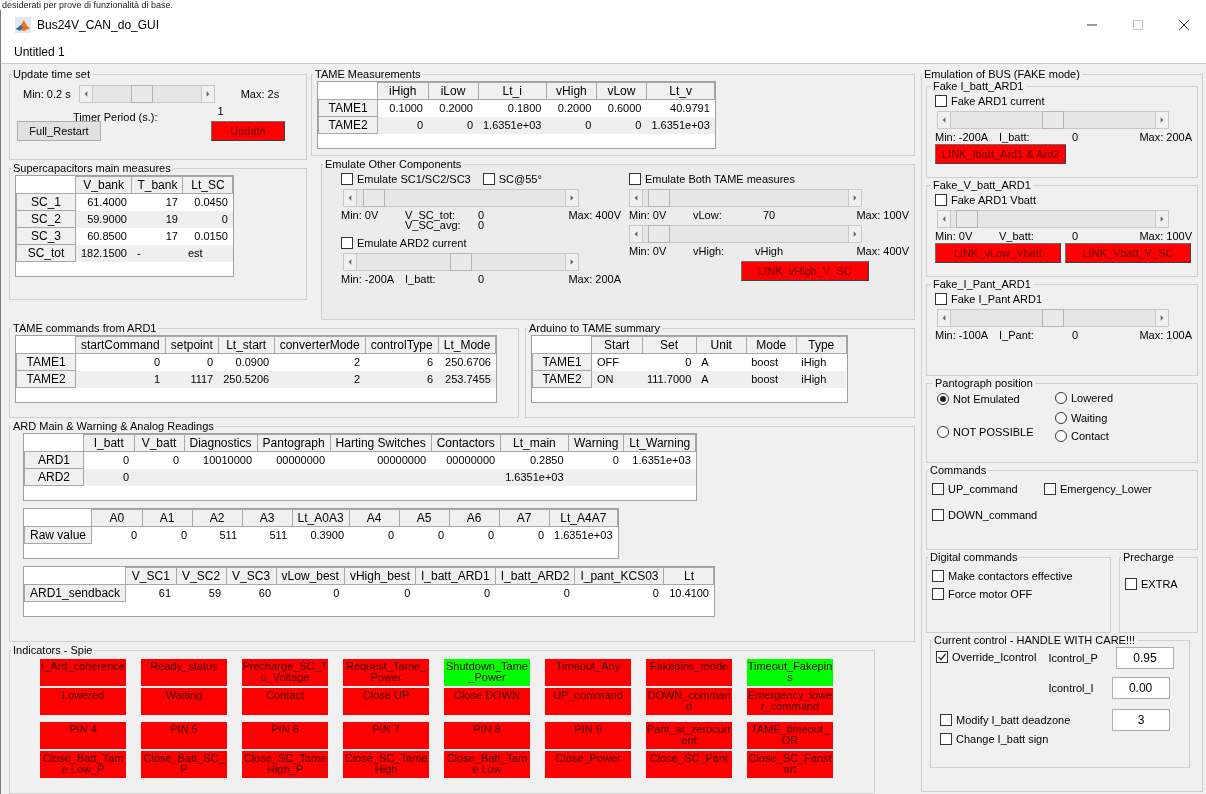  Describe the element at coordinates (1005, 720) in the screenshot. I see `checkbox: Modify I_batt deadzone` at that location.